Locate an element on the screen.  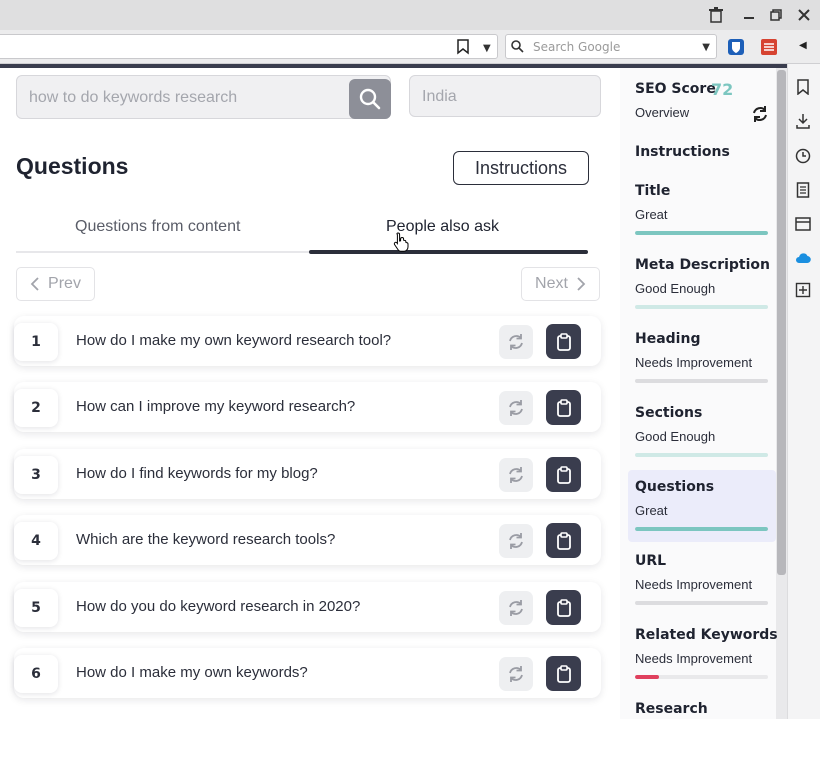
seo-item-status: Great is located at coordinates (651, 510).